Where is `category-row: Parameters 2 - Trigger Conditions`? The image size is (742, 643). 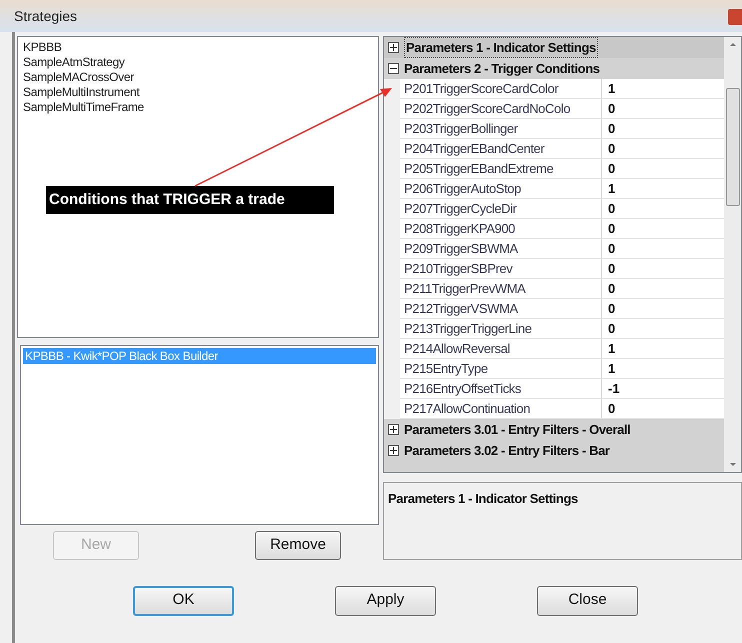 category-row: Parameters 2 - Trigger Conditions is located at coordinates (554, 68).